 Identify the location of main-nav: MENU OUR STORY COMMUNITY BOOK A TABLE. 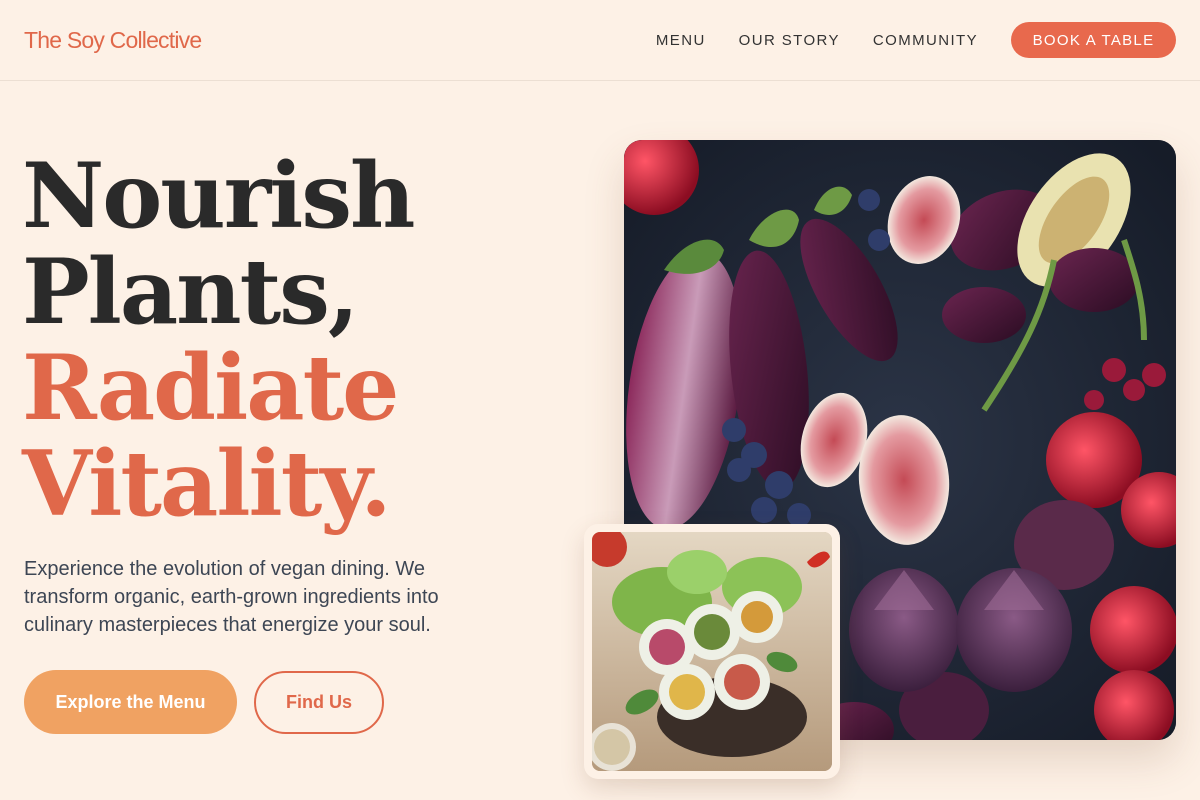
(916, 40).